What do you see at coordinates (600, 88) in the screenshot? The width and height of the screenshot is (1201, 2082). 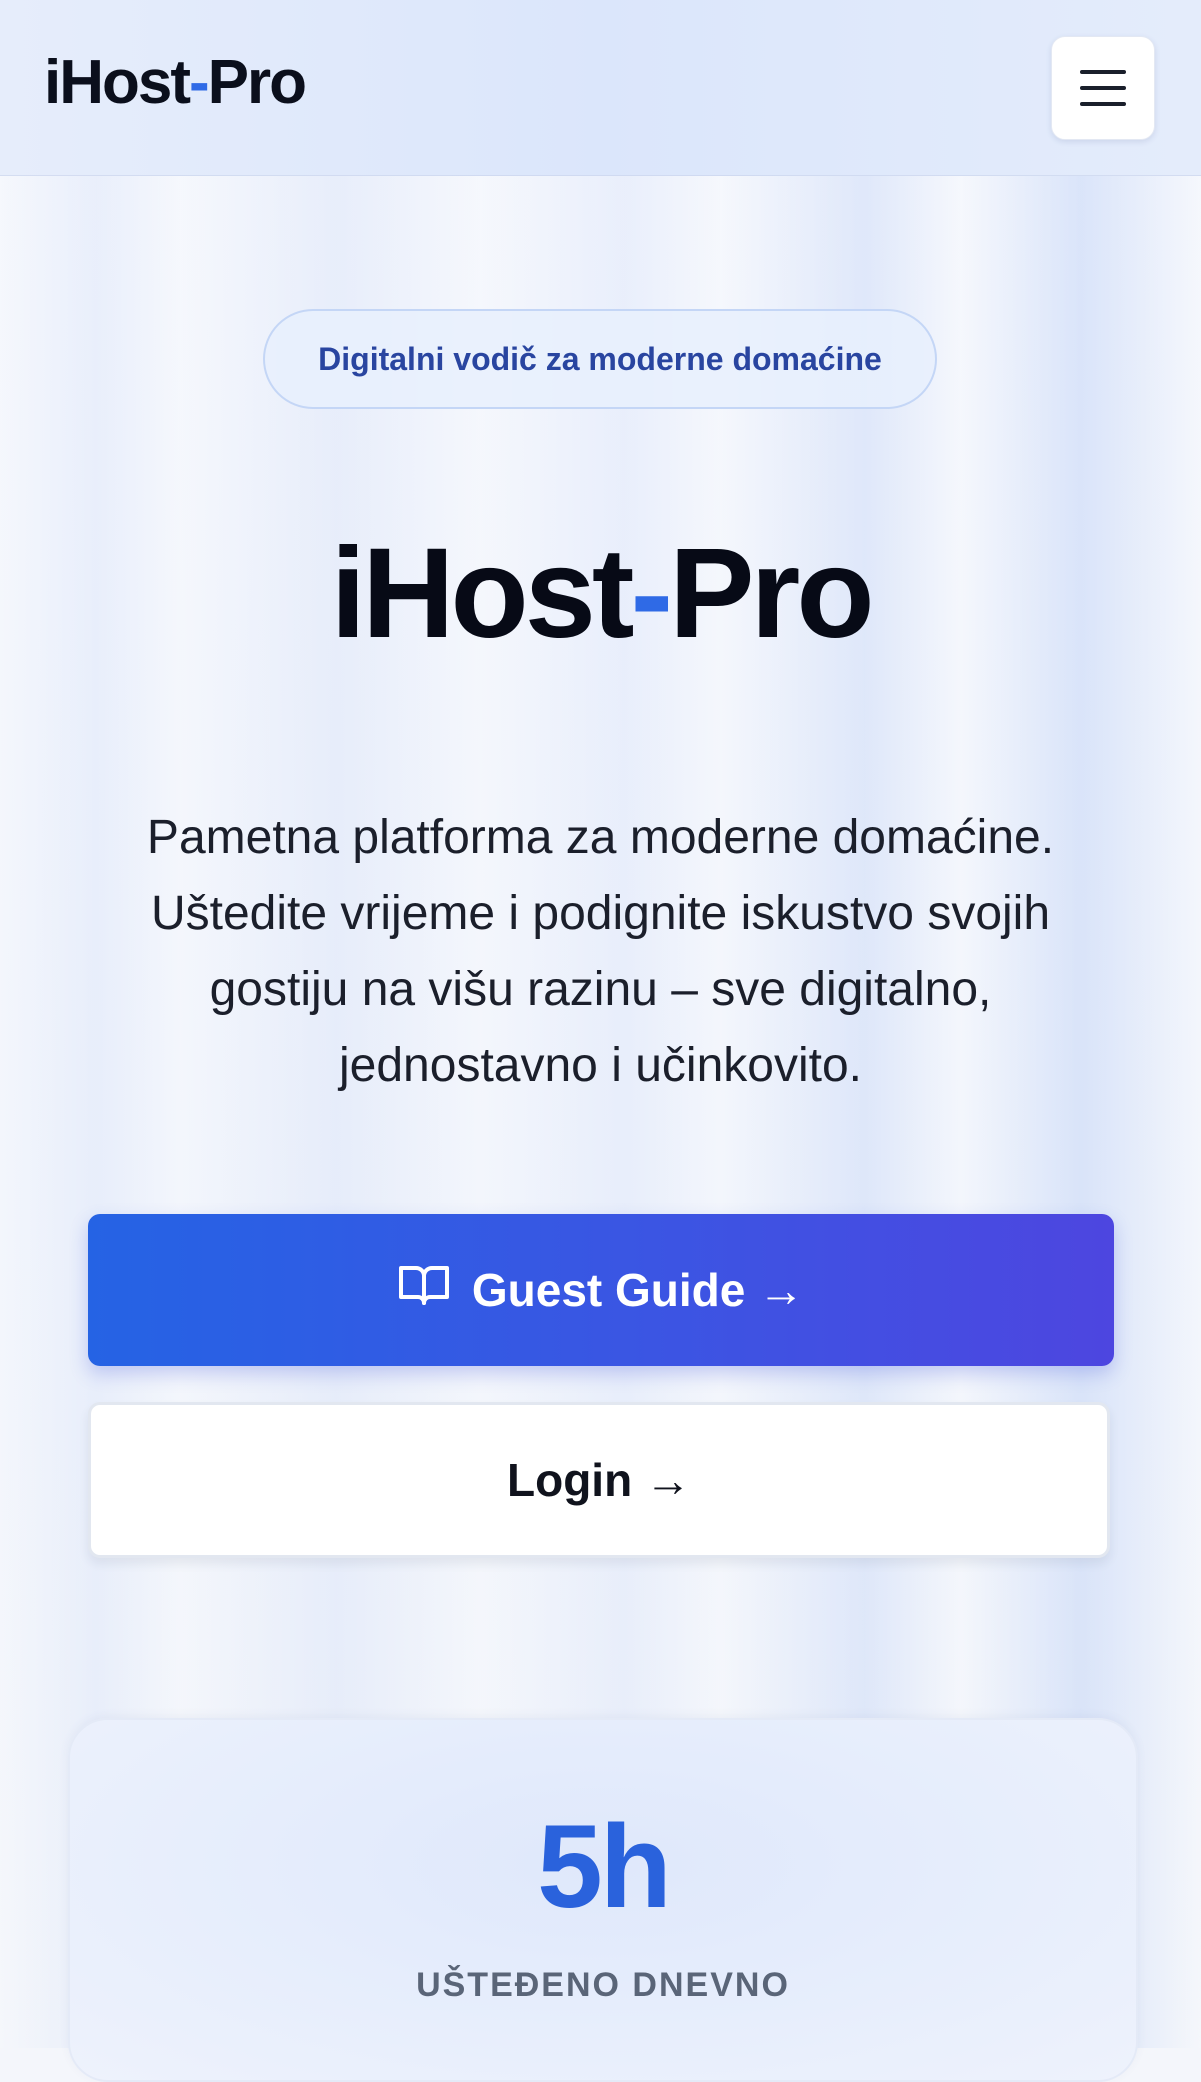 I see `top-header: iHost-Pro` at bounding box center [600, 88].